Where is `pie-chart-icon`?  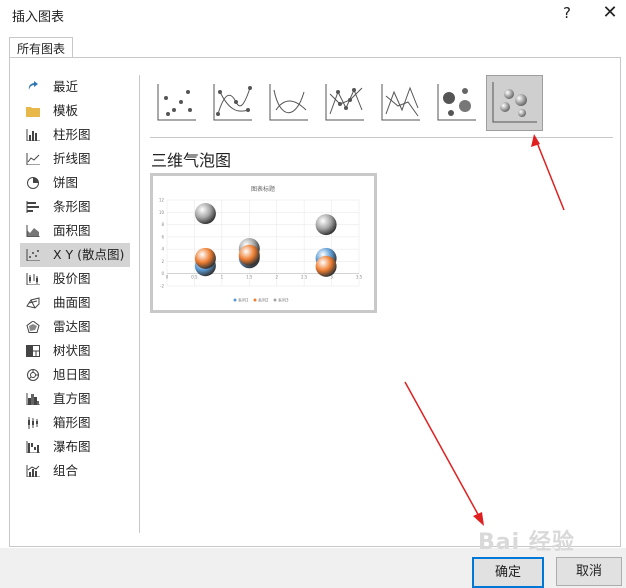
pie-chart-icon is located at coordinates (33, 183).